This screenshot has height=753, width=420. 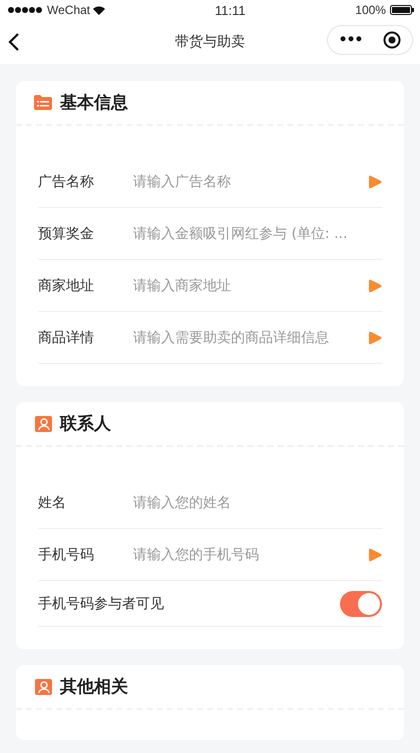 What do you see at coordinates (66, 555) in the screenshot?
I see `field-label: 手机号码` at bounding box center [66, 555].